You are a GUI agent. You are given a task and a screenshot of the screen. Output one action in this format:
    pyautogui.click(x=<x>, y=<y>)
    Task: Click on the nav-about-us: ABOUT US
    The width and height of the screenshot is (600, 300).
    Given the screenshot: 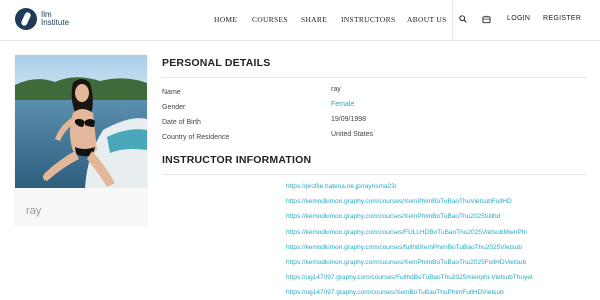 What is the action you would take?
    pyautogui.click(x=427, y=19)
    